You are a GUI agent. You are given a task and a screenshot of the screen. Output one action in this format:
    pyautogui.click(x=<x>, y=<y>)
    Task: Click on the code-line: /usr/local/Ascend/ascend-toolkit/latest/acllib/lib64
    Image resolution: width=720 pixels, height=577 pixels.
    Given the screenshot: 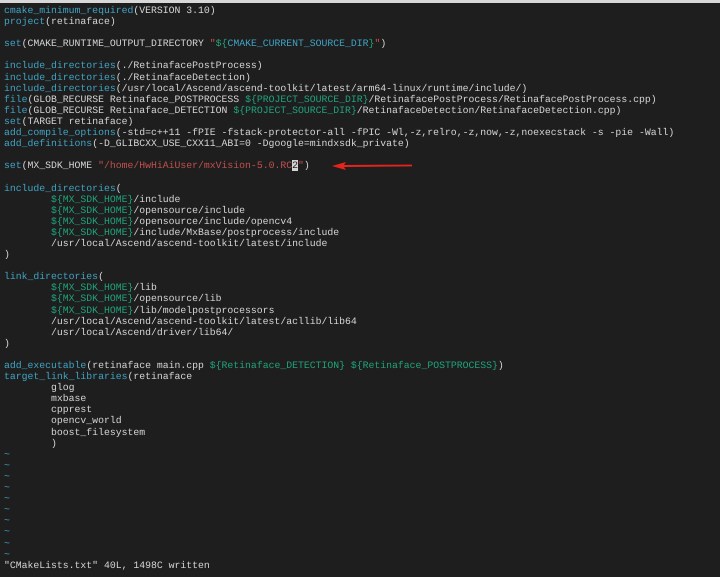 What is the action you would take?
    pyautogui.click(x=204, y=321)
    